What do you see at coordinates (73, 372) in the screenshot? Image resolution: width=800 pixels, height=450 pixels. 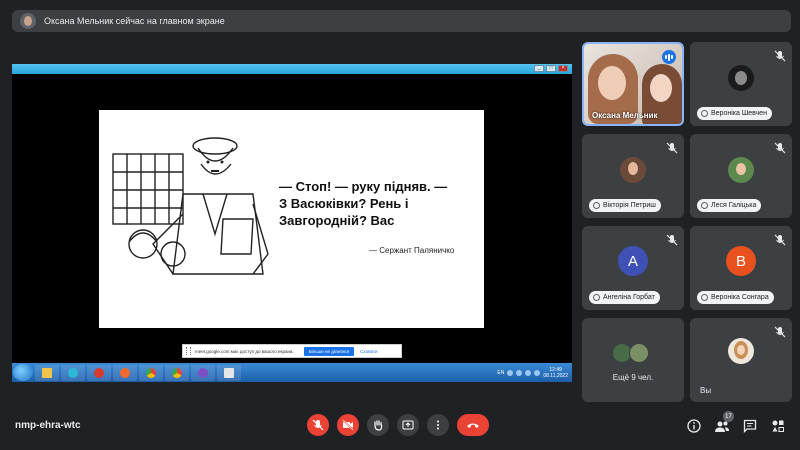 I see `edge-icon` at bounding box center [73, 372].